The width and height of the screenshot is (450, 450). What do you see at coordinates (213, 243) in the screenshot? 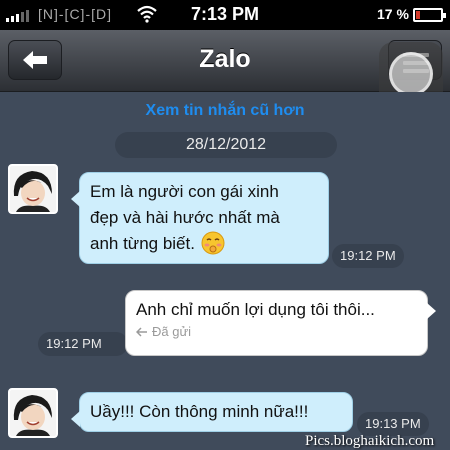
I see `emoji-icon` at bounding box center [213, 243].